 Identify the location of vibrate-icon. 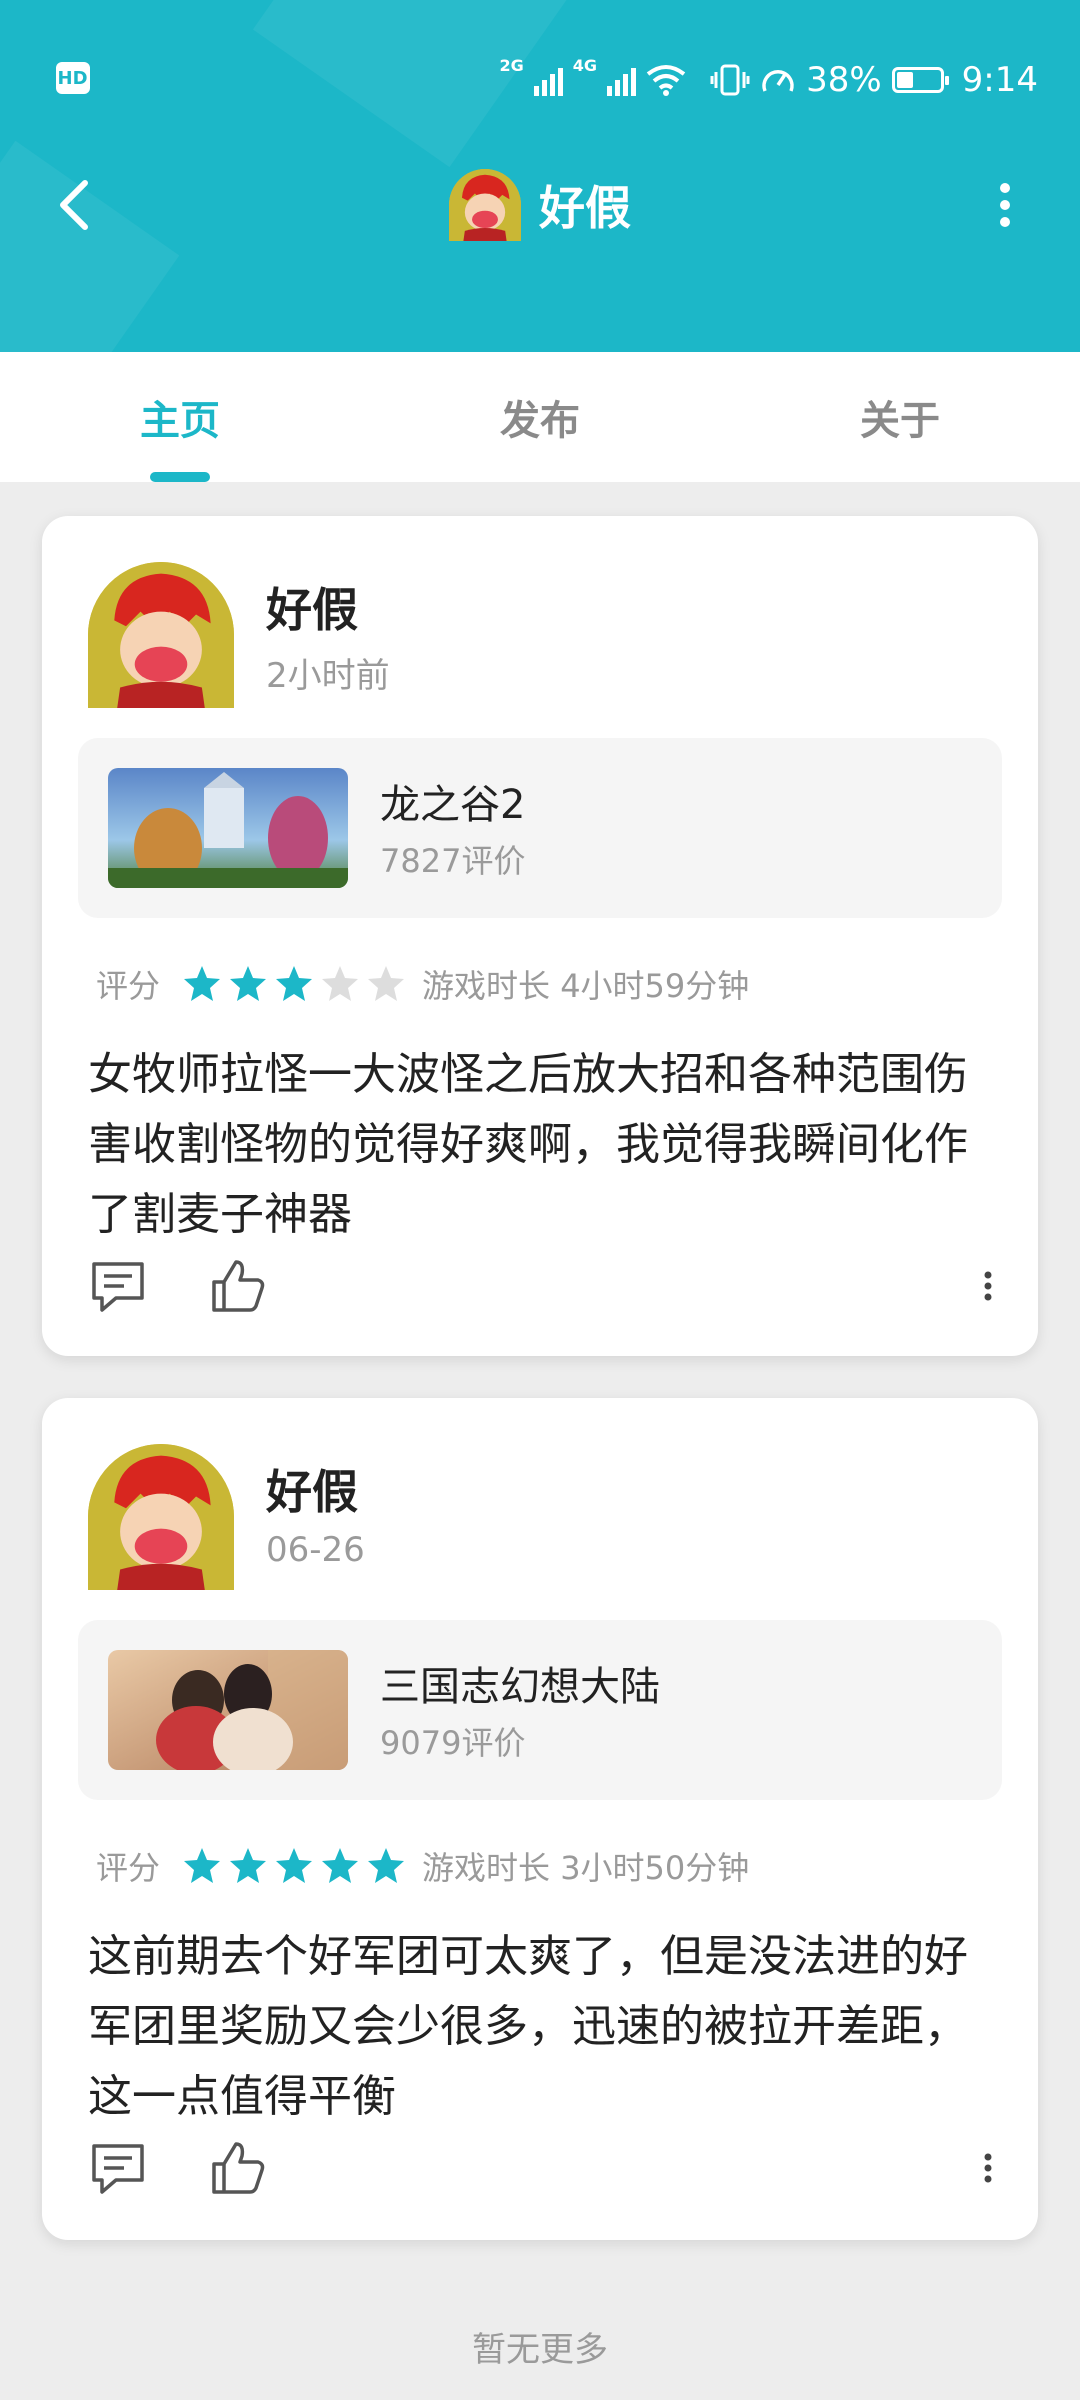
(730, 80).